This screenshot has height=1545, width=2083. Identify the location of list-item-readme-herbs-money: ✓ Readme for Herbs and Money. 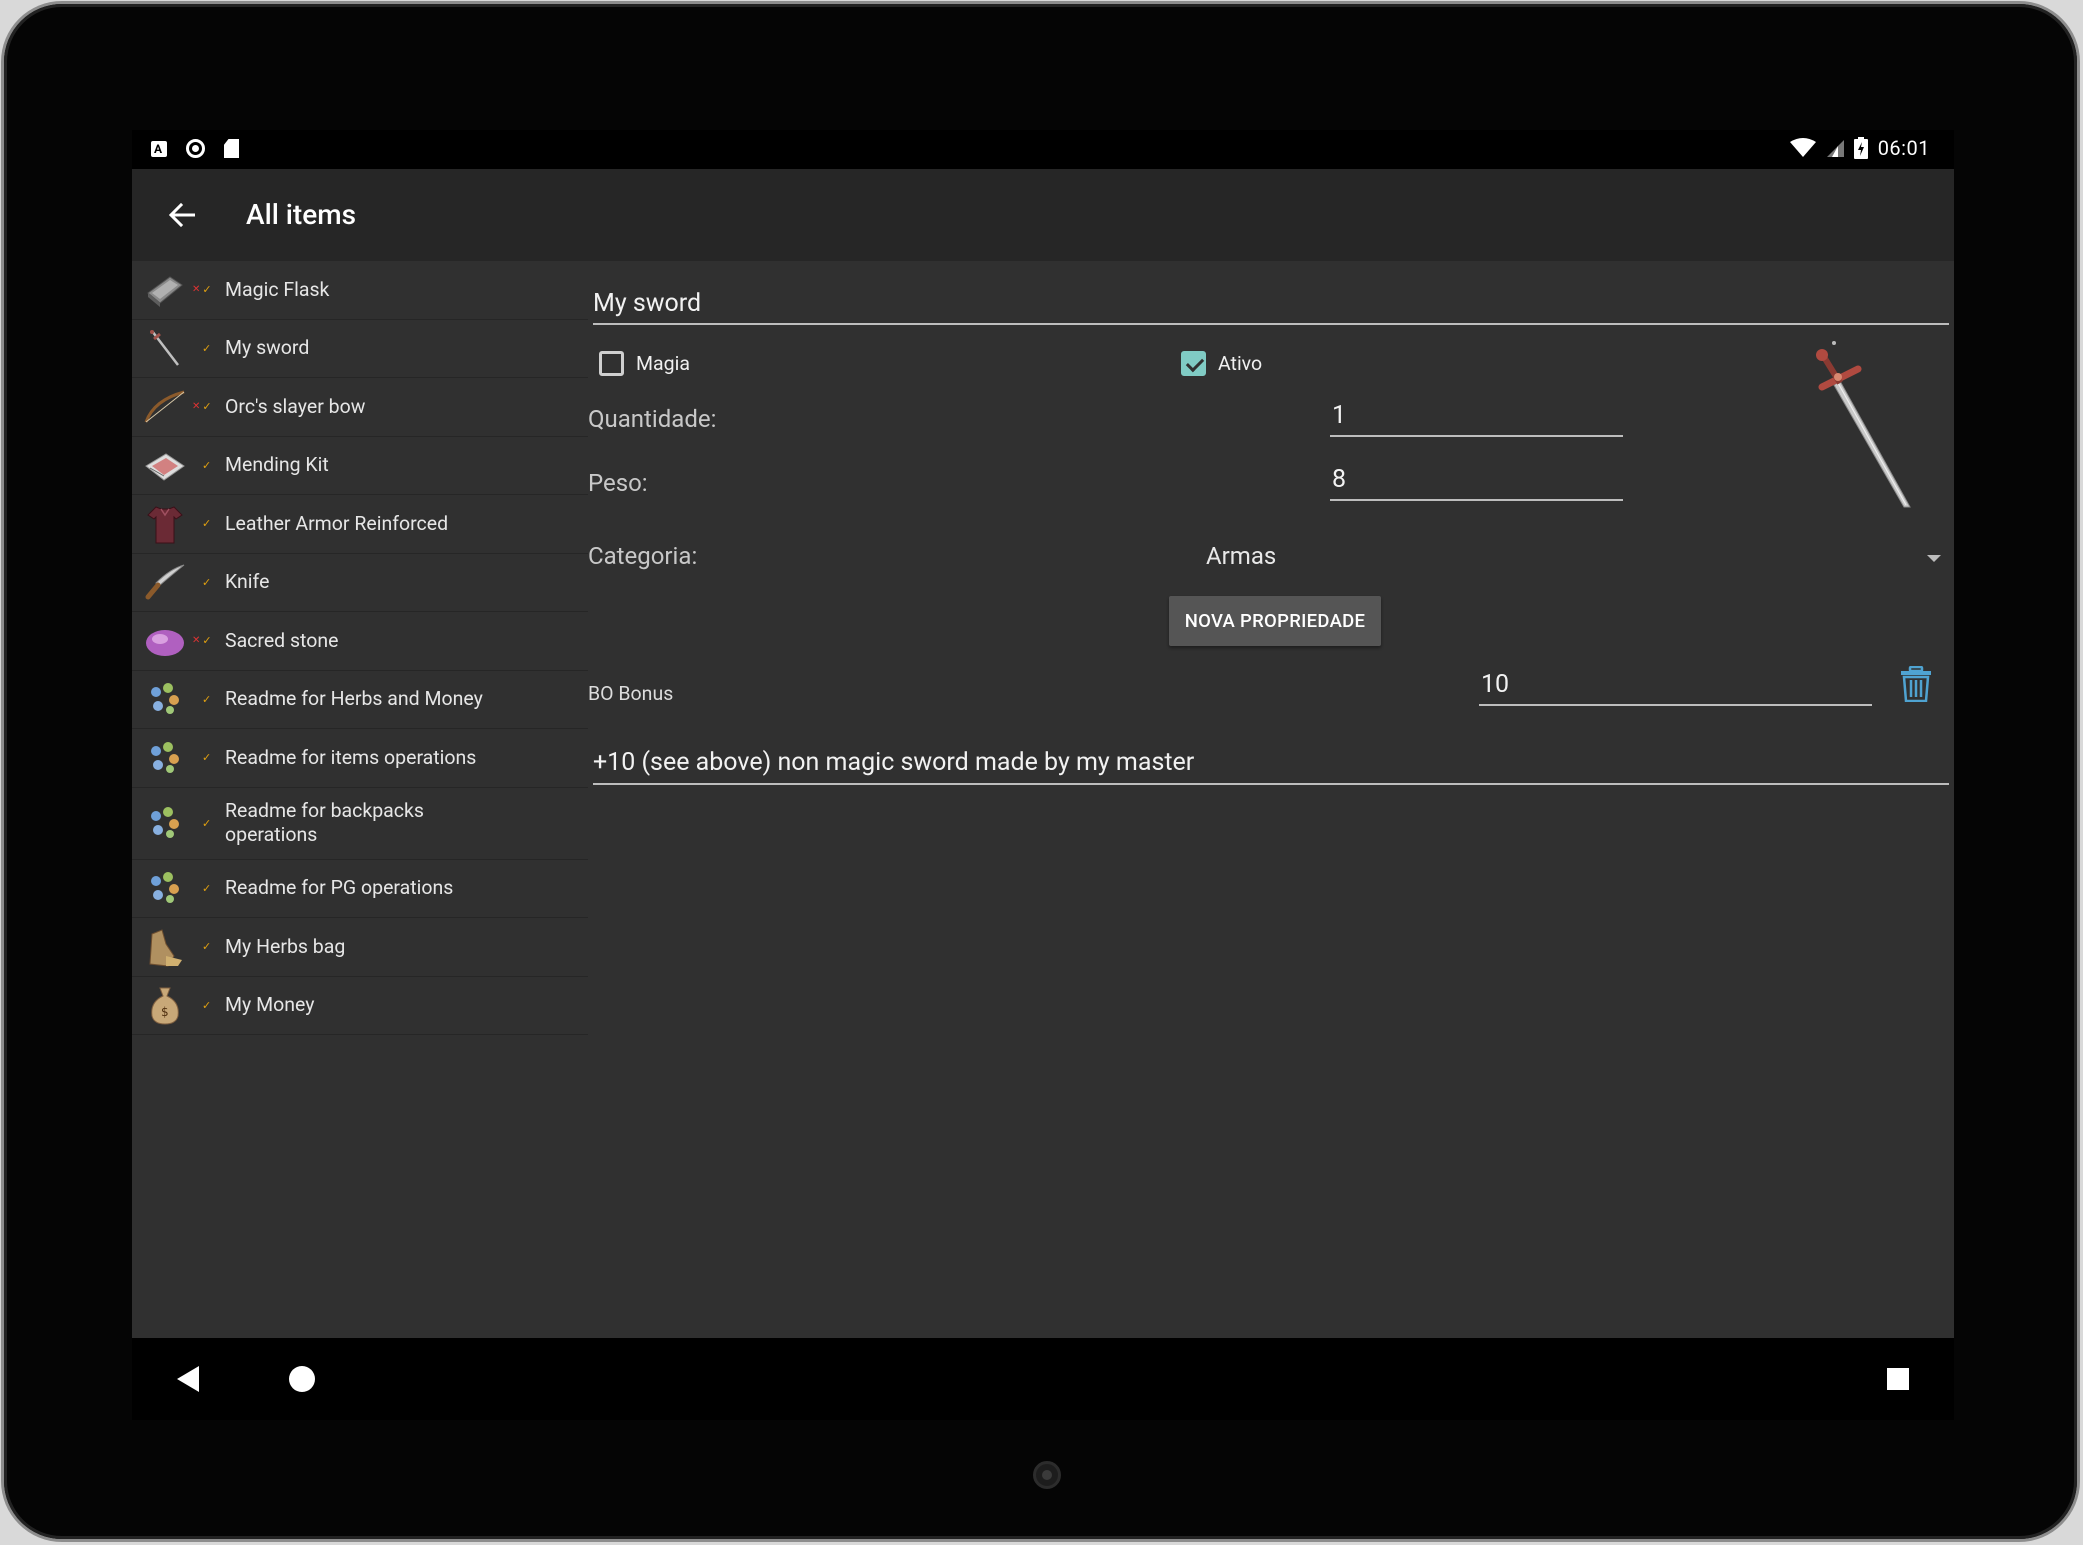
(360, 700).